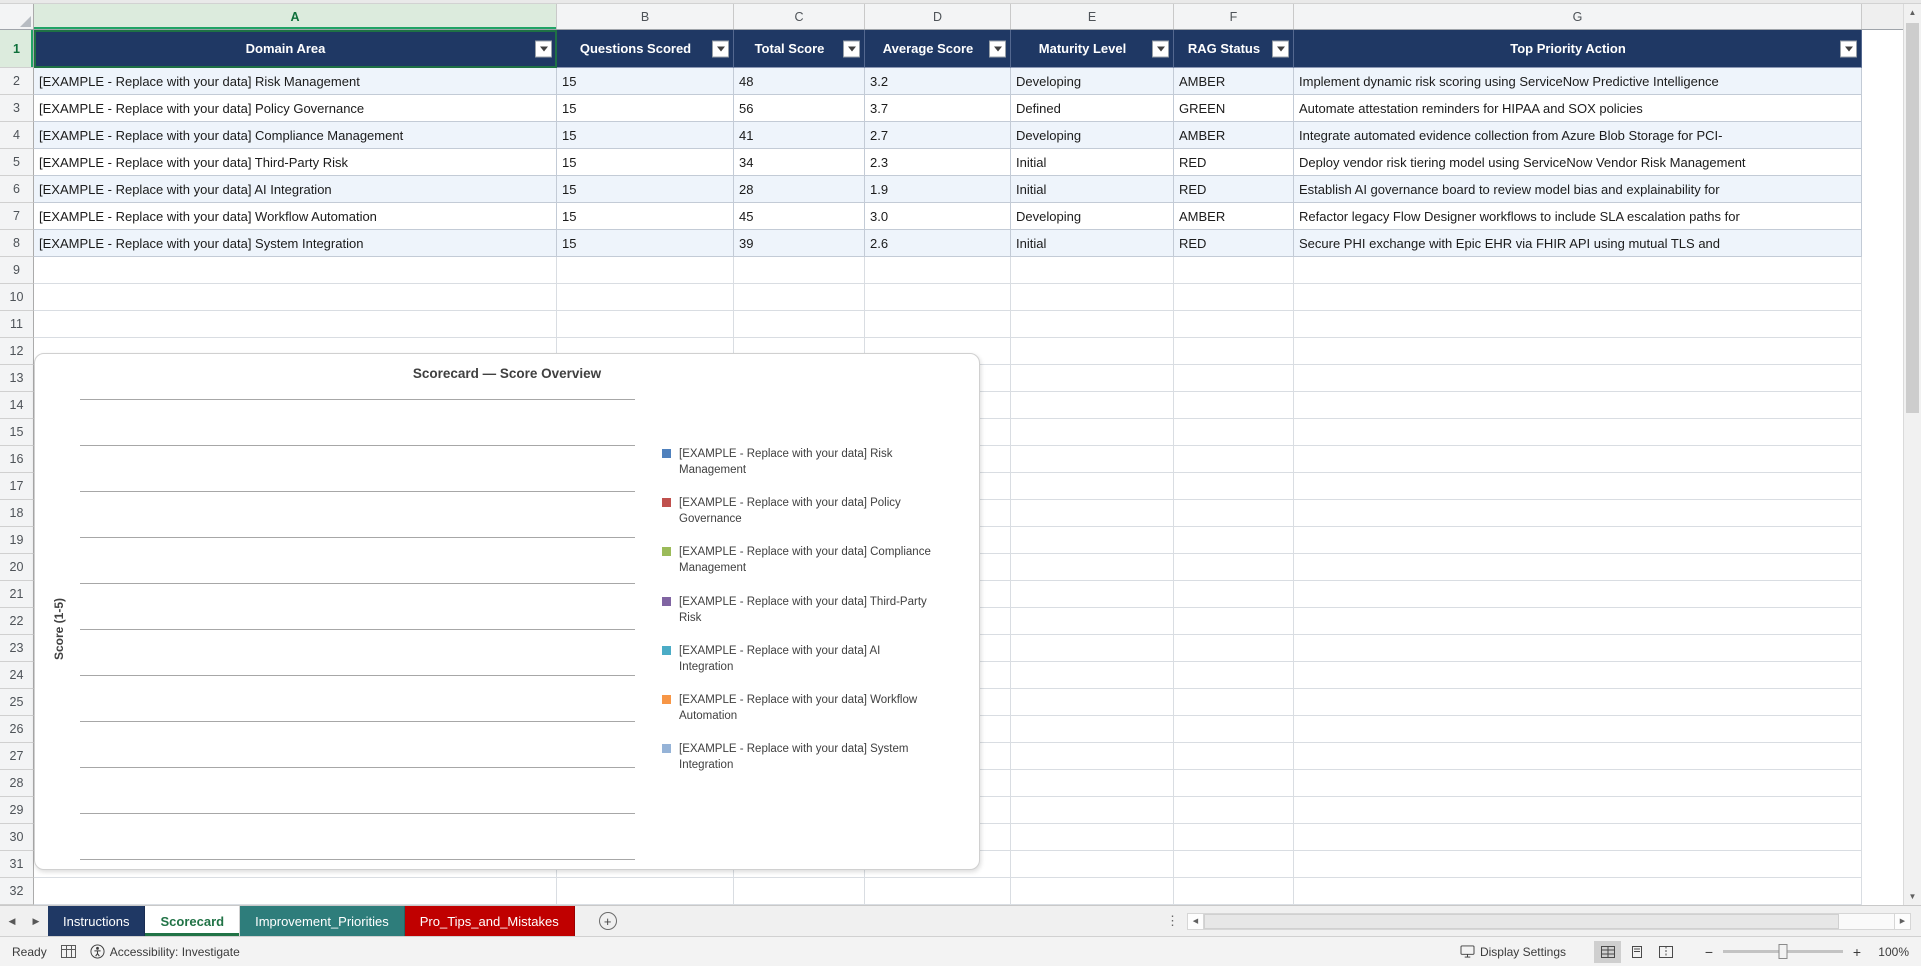 The image size is (1921, 966). I want to click on cell-F4: AMBER, so click(1234, 135).